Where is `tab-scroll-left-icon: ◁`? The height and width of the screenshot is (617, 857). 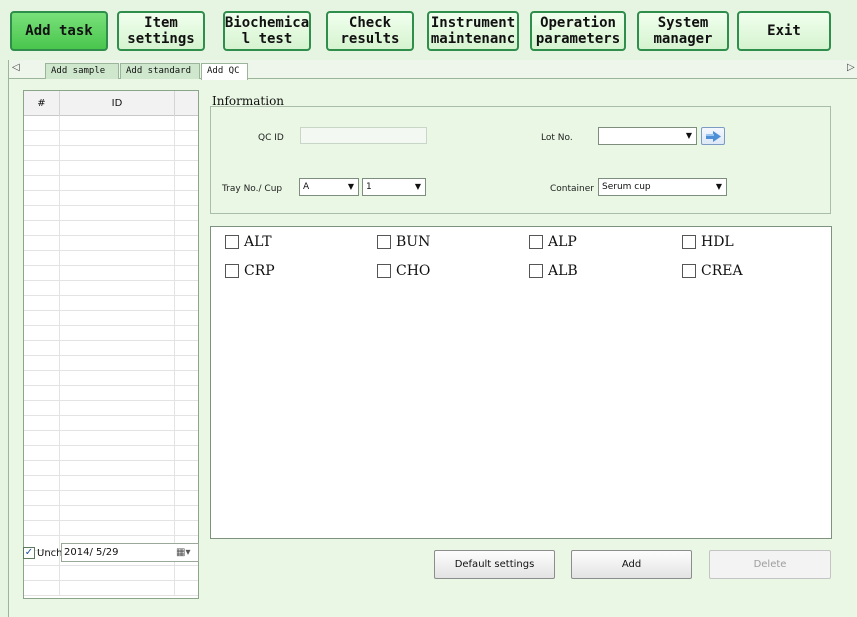 tab-scroll-left-icon: ◁ is located at coordinates (16, 67).